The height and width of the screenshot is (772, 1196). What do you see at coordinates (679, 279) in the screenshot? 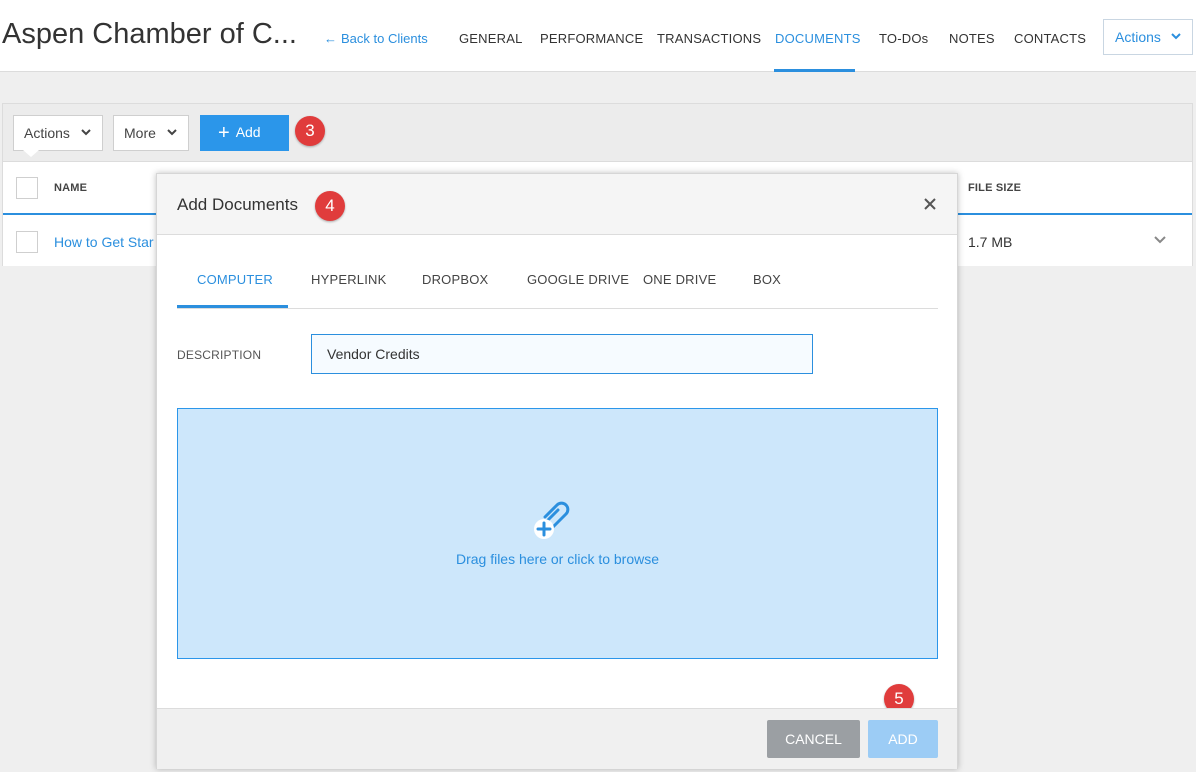
I see `tab-one-drive: ONE DRIVE` at bounding box center [679, 279].